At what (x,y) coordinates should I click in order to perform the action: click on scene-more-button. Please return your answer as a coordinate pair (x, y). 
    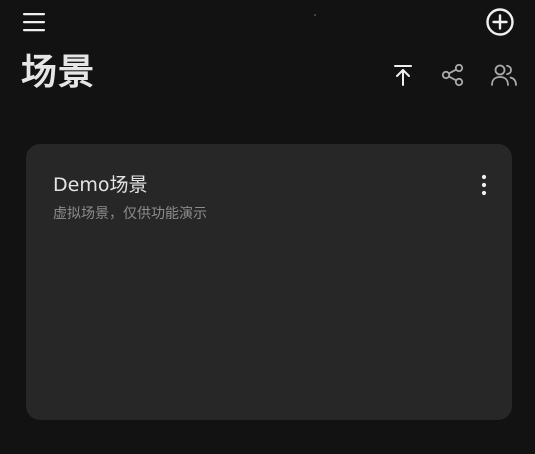
    Looking at the image, I should click on (484, 185).